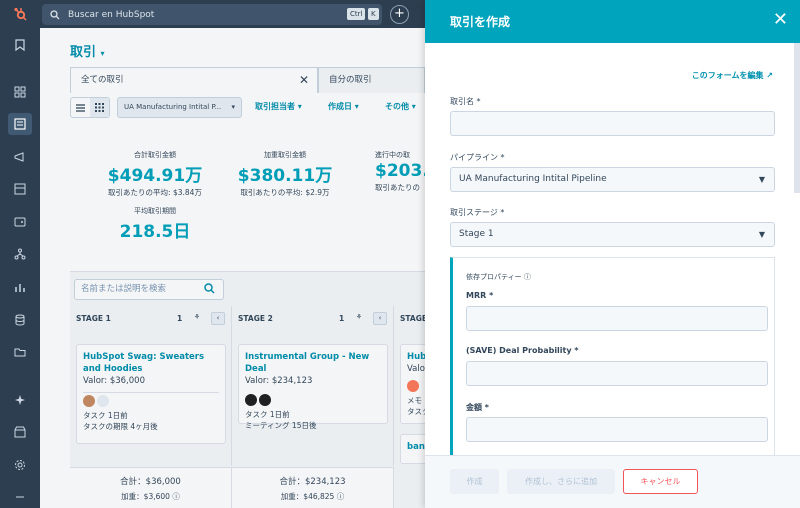 The width and height of the screenshot is (800, 508). Describe the element at coordinates (612, 179) in the screenshot. I see `pipeline-select: UA Manufacturing Intital Pipeline ▼` at that location.